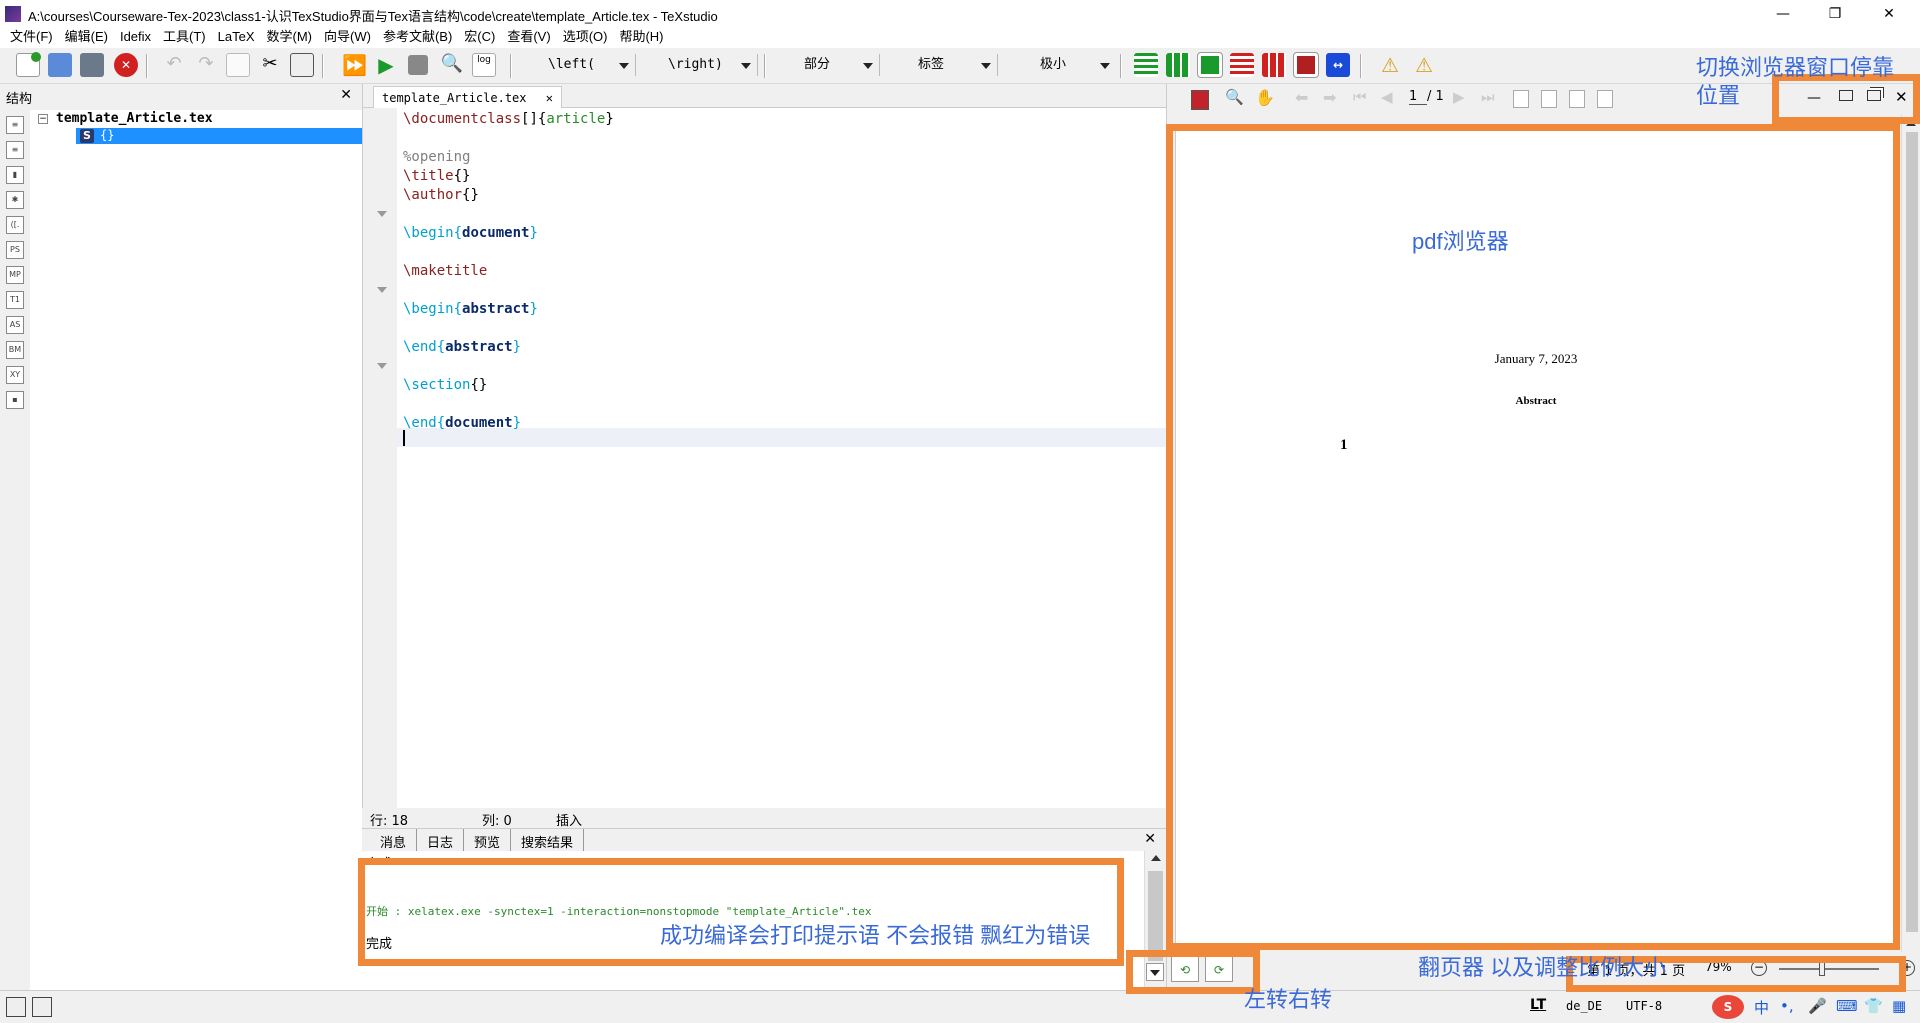 This screenshot has width=1920, height=1023. Describe the element at coordinates (43, 119) in the screenshot. I see `collapse-icon: −` at that location.